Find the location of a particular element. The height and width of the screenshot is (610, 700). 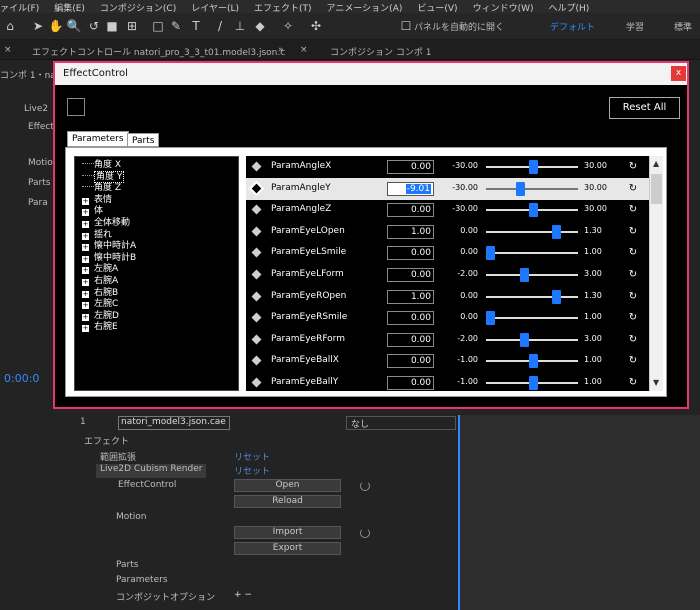

menu-window: ウィンドウ(W) is located at coordinates (503, 6).